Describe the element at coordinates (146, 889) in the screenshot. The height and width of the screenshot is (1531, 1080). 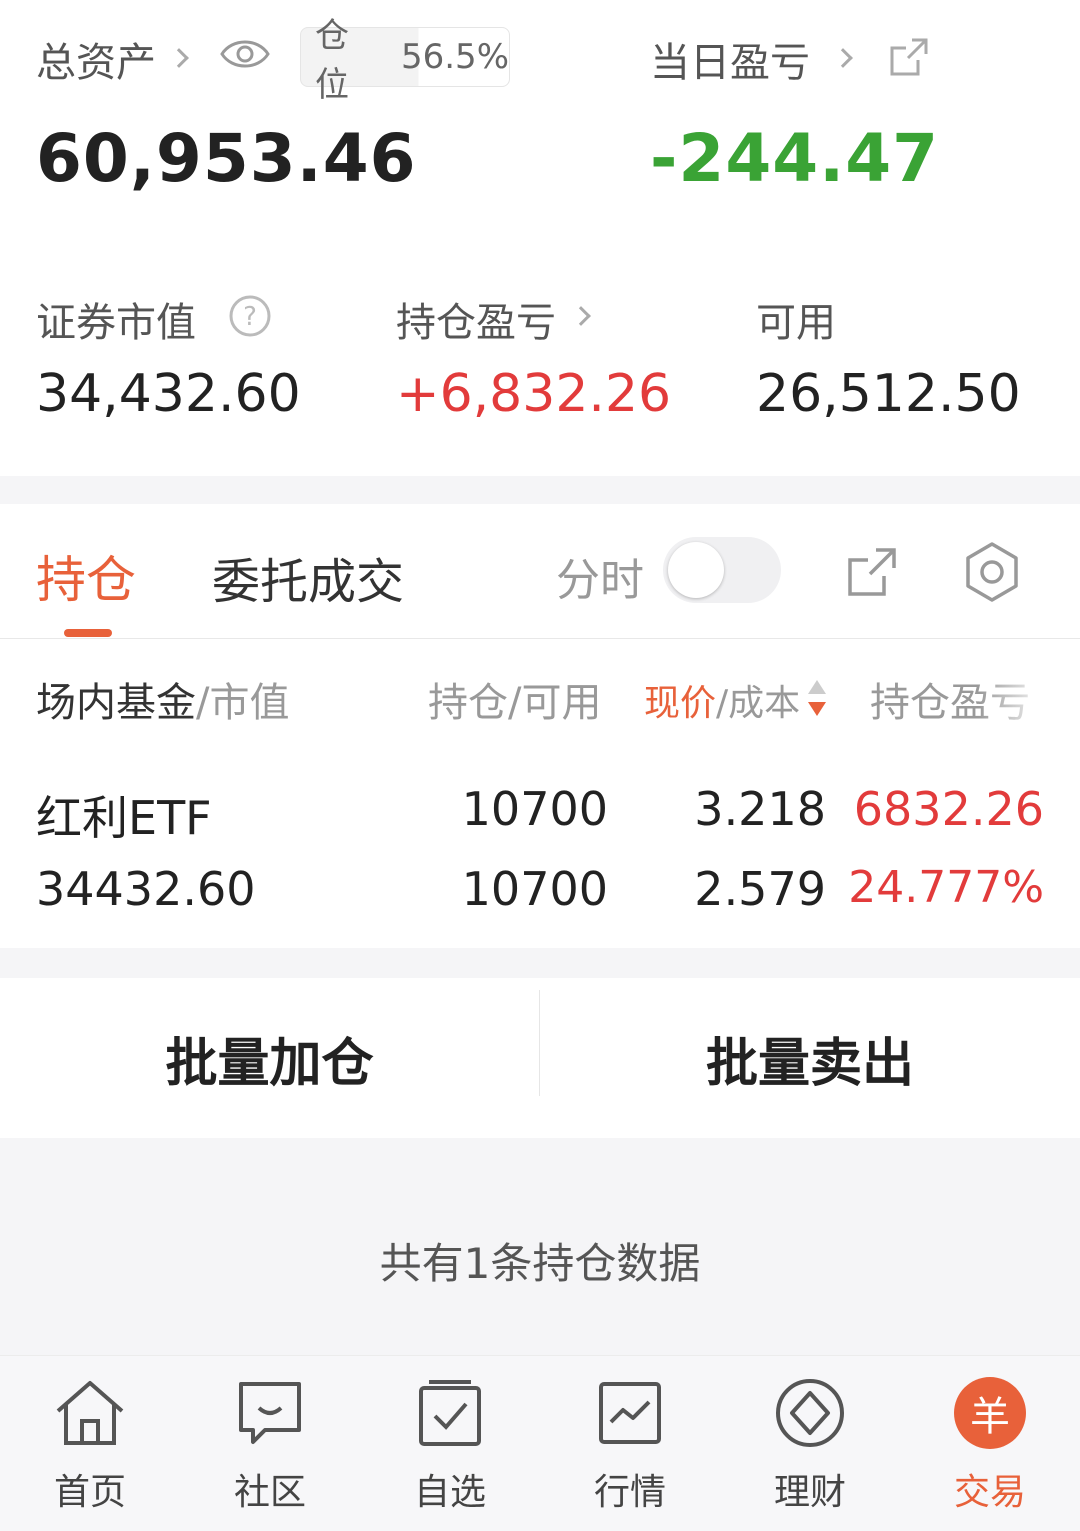
I see `fund-market-value: 34432.60` at that location.